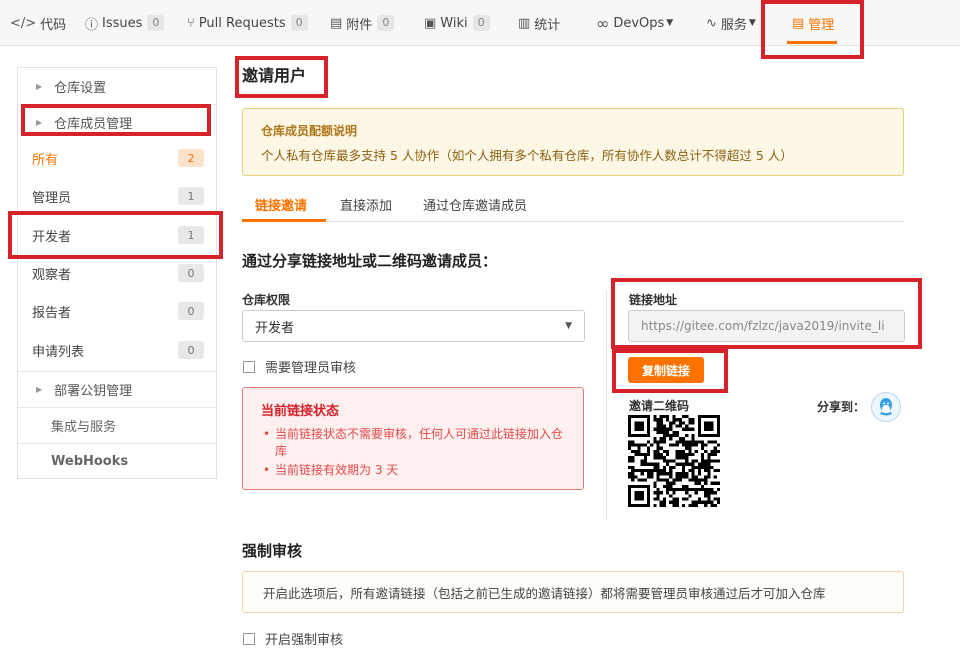 The image size is (960, 656). I want to click on invite-tabs: 链接邀请 直接添加 通过仓库邀请成员, so click(573, 205).